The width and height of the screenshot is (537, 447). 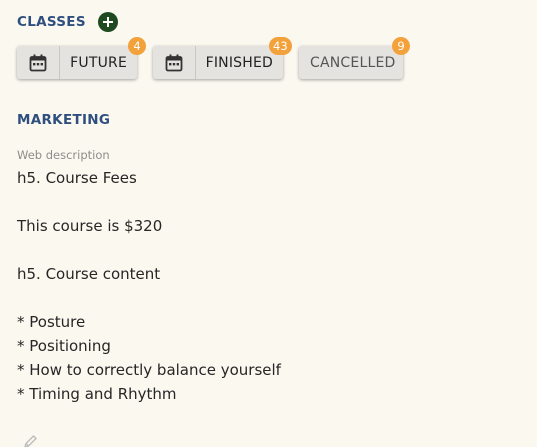 What do you see at coordinates (90, 226) in the screenshot?
I see `description-line: This course is $320` at bounding box center [90, 226].